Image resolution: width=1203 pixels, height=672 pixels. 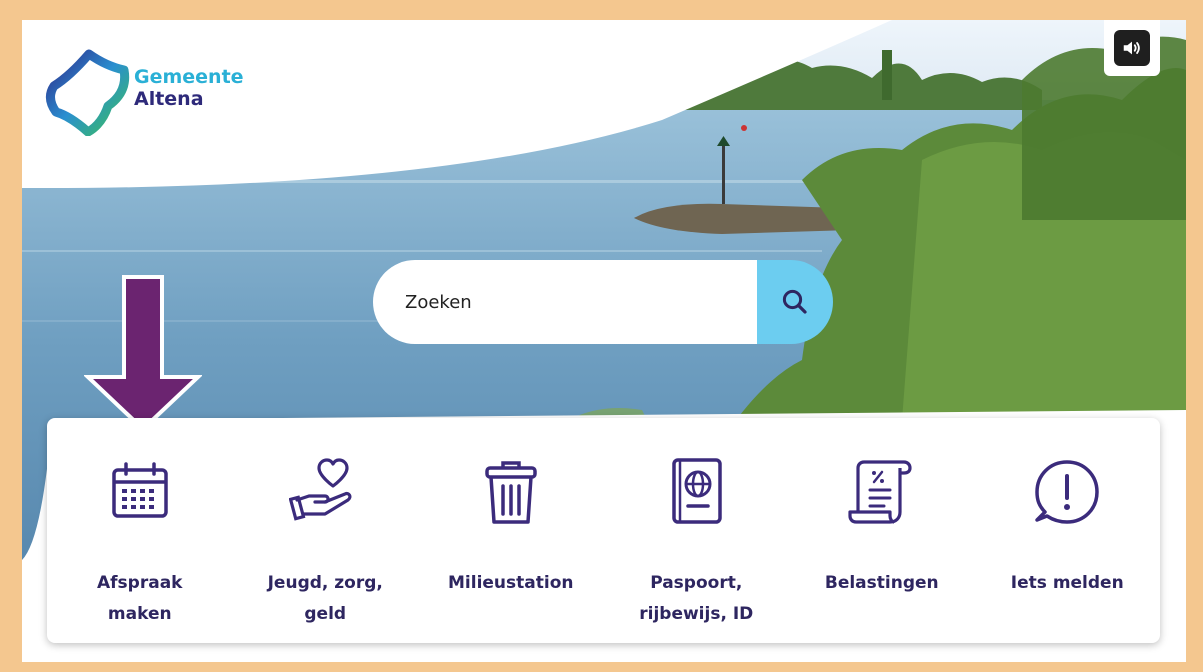 What do you see at coordinates (140, 490) in the screenshot?
I see `calendar-icon` at bounding box center [140, 490].